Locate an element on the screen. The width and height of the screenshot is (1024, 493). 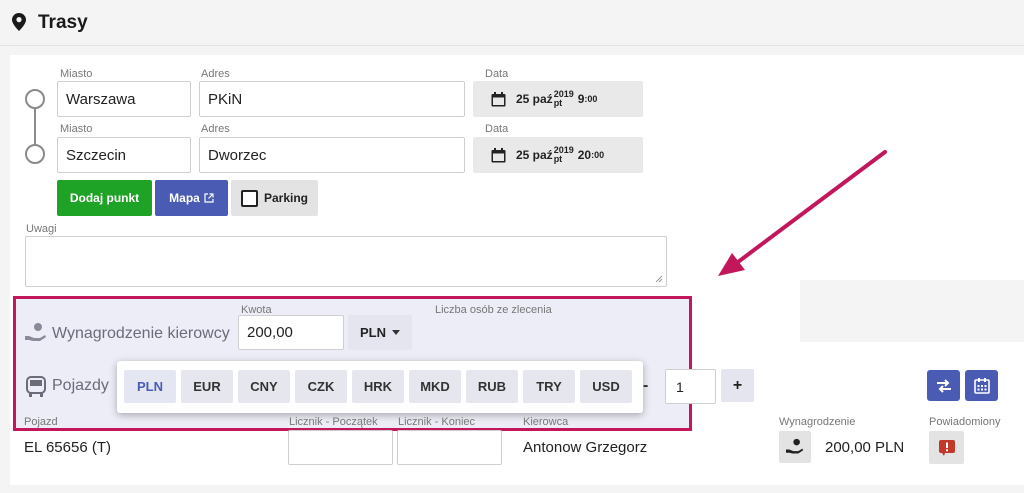
parking-toggle: Parking is located at coordinates (274, 198).